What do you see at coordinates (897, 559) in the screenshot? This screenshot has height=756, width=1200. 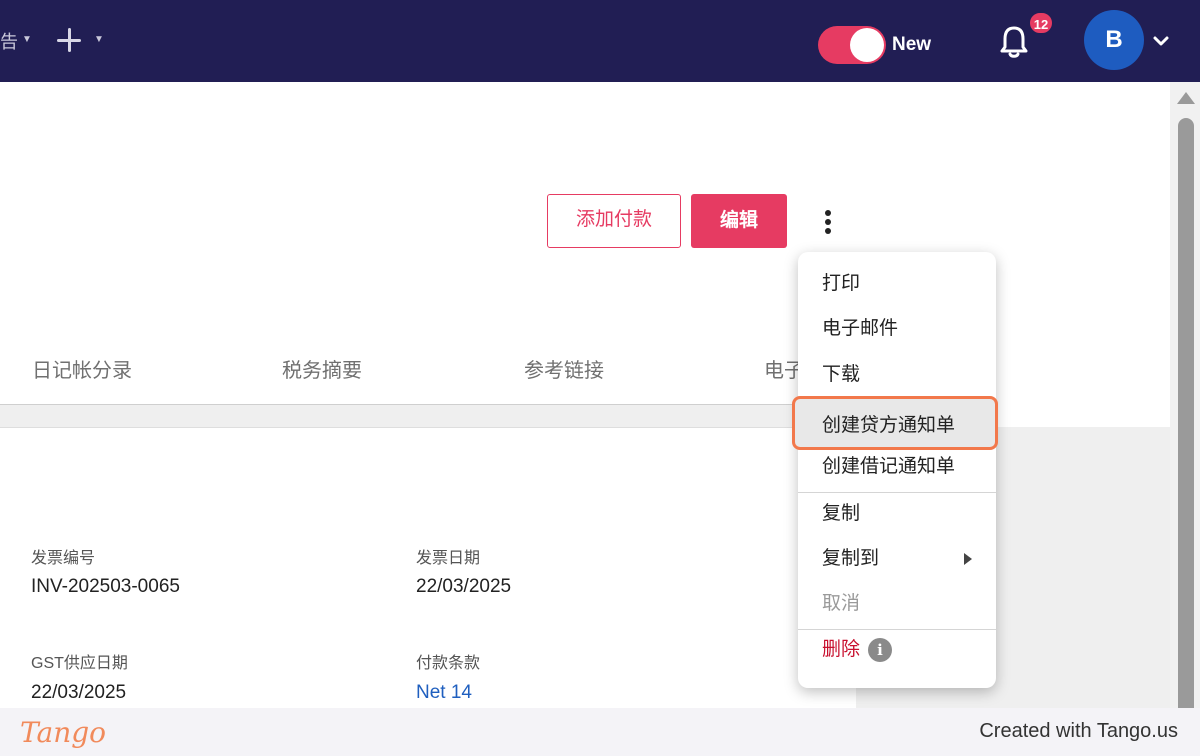 I see `menu-item-copy-to: 复制到` at bounding box center [897, 559].